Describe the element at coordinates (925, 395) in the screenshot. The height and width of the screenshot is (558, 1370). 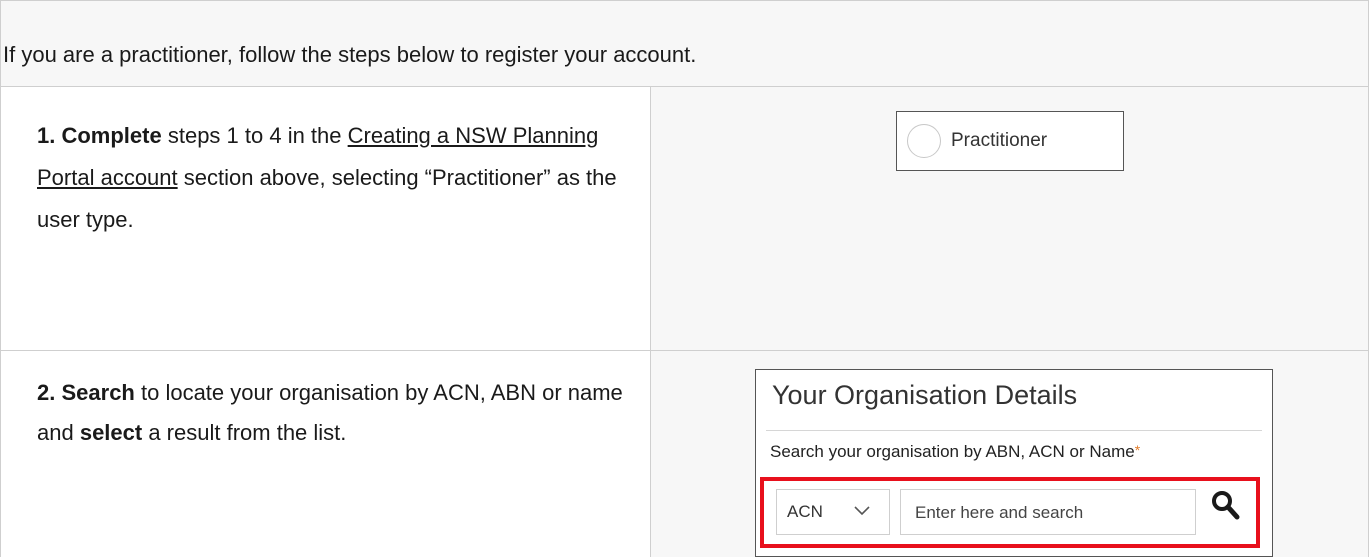
I see `organisation-details-title: Your Organisation Details` at that location.